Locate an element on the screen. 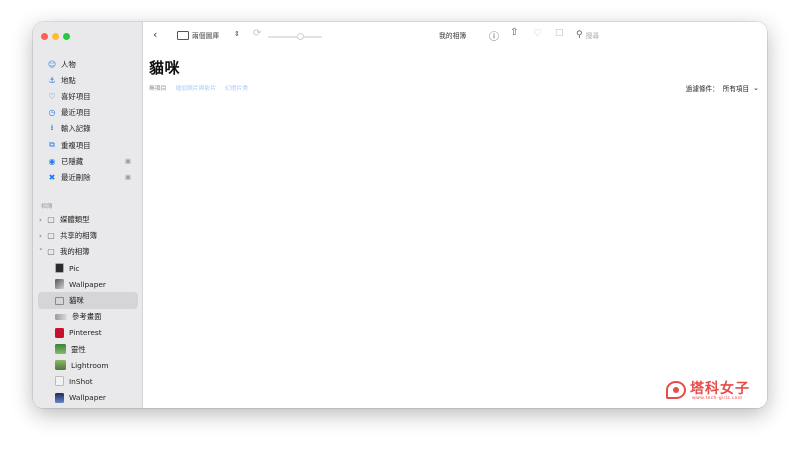 The width and height of the screenshot is (800, 450). clock-icon: ◷ is located at coordinates (52, 113).